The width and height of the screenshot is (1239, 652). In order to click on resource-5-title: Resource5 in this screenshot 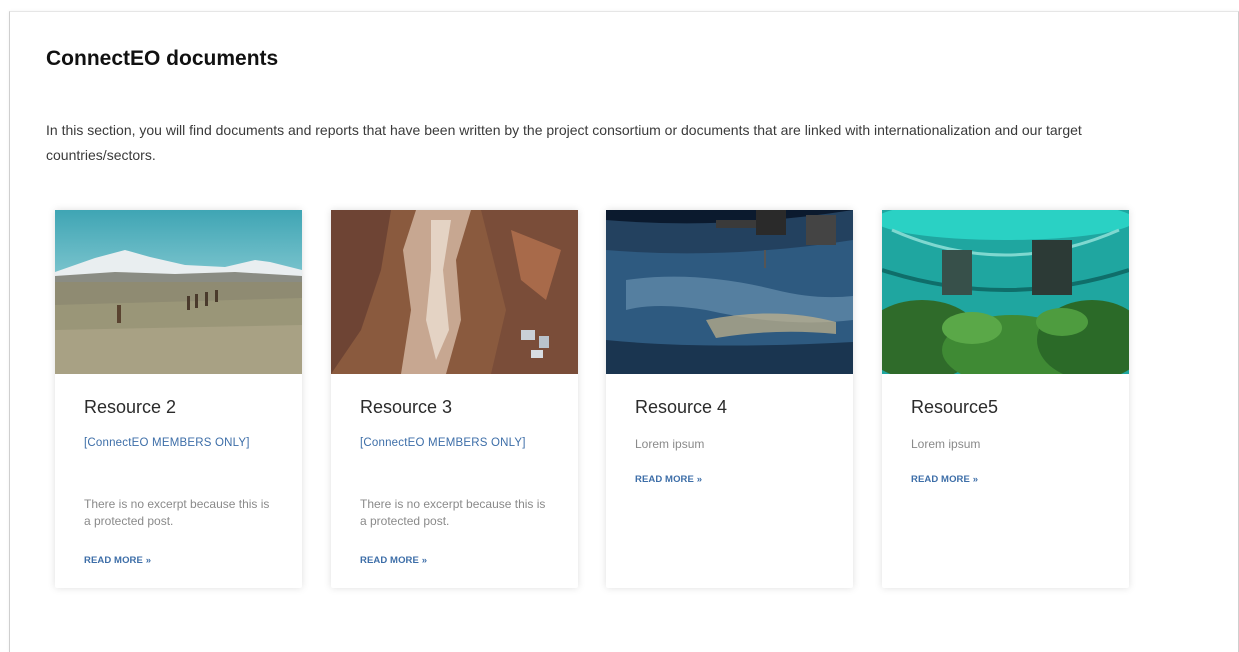, I will do `click(954, 407)`.